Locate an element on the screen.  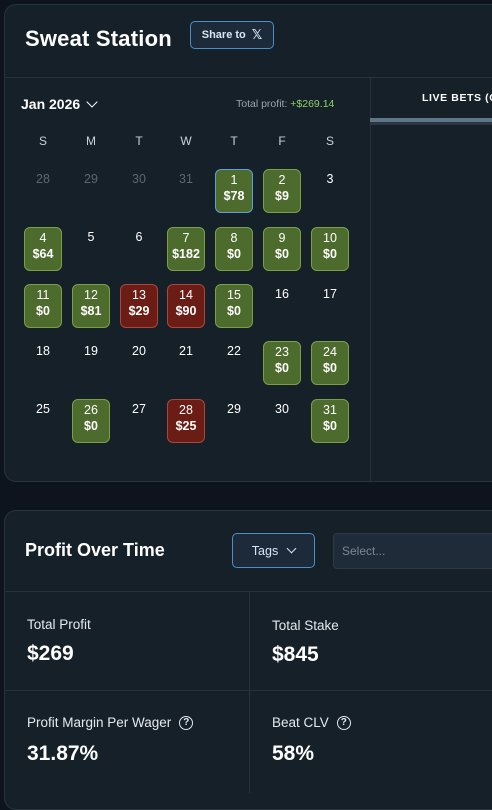
calendar-day: 20 is located at coordinates (139, 363).